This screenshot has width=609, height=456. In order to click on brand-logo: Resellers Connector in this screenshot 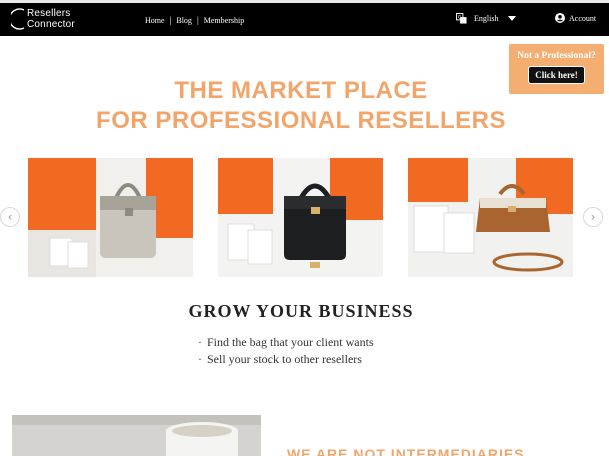, I will do `click(43, 19)`.